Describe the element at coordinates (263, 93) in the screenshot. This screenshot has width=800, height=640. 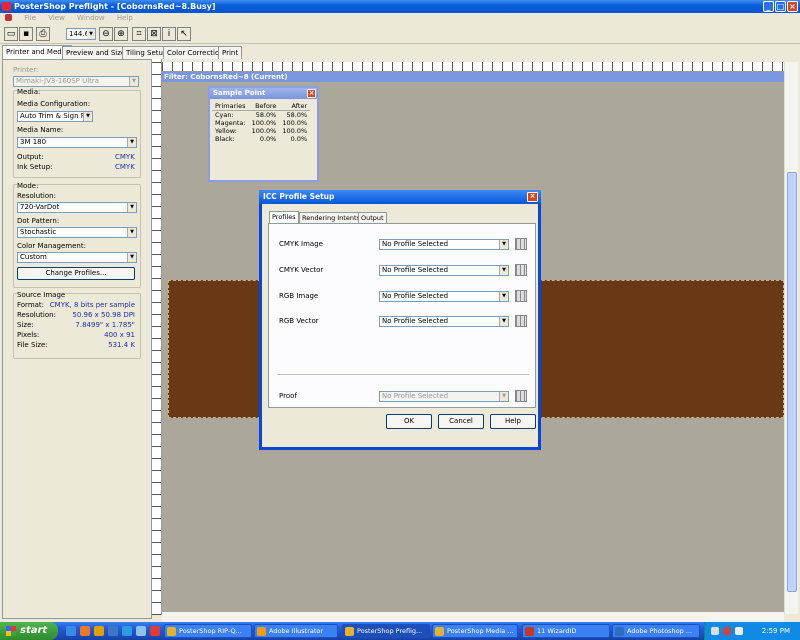
I see `sample-point-title-bar: Sample Point ×` at that location.